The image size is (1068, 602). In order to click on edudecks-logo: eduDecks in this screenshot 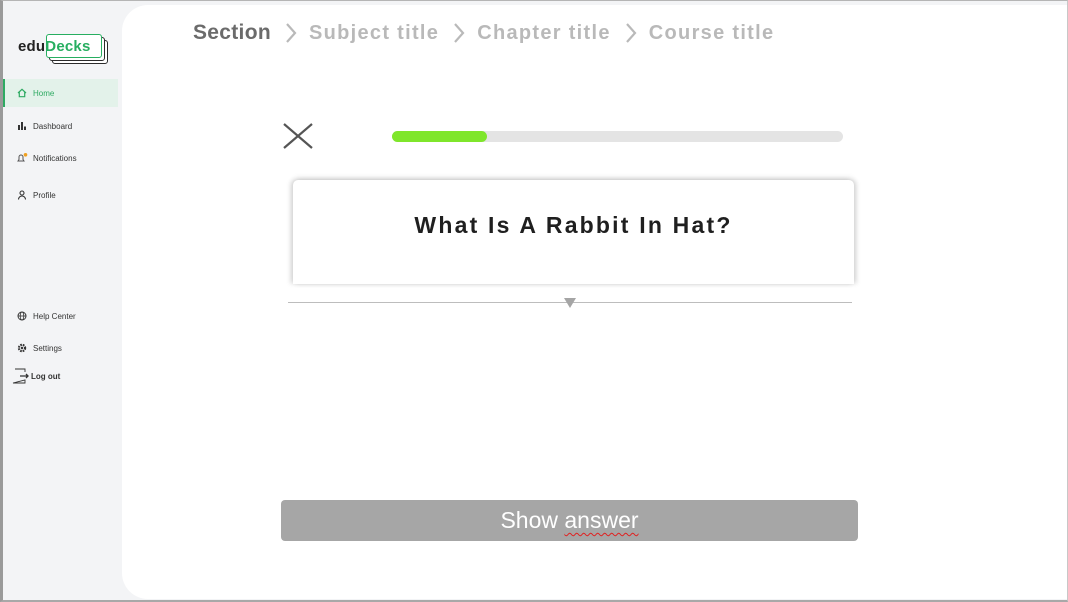, I will do `click(64, 49)`.